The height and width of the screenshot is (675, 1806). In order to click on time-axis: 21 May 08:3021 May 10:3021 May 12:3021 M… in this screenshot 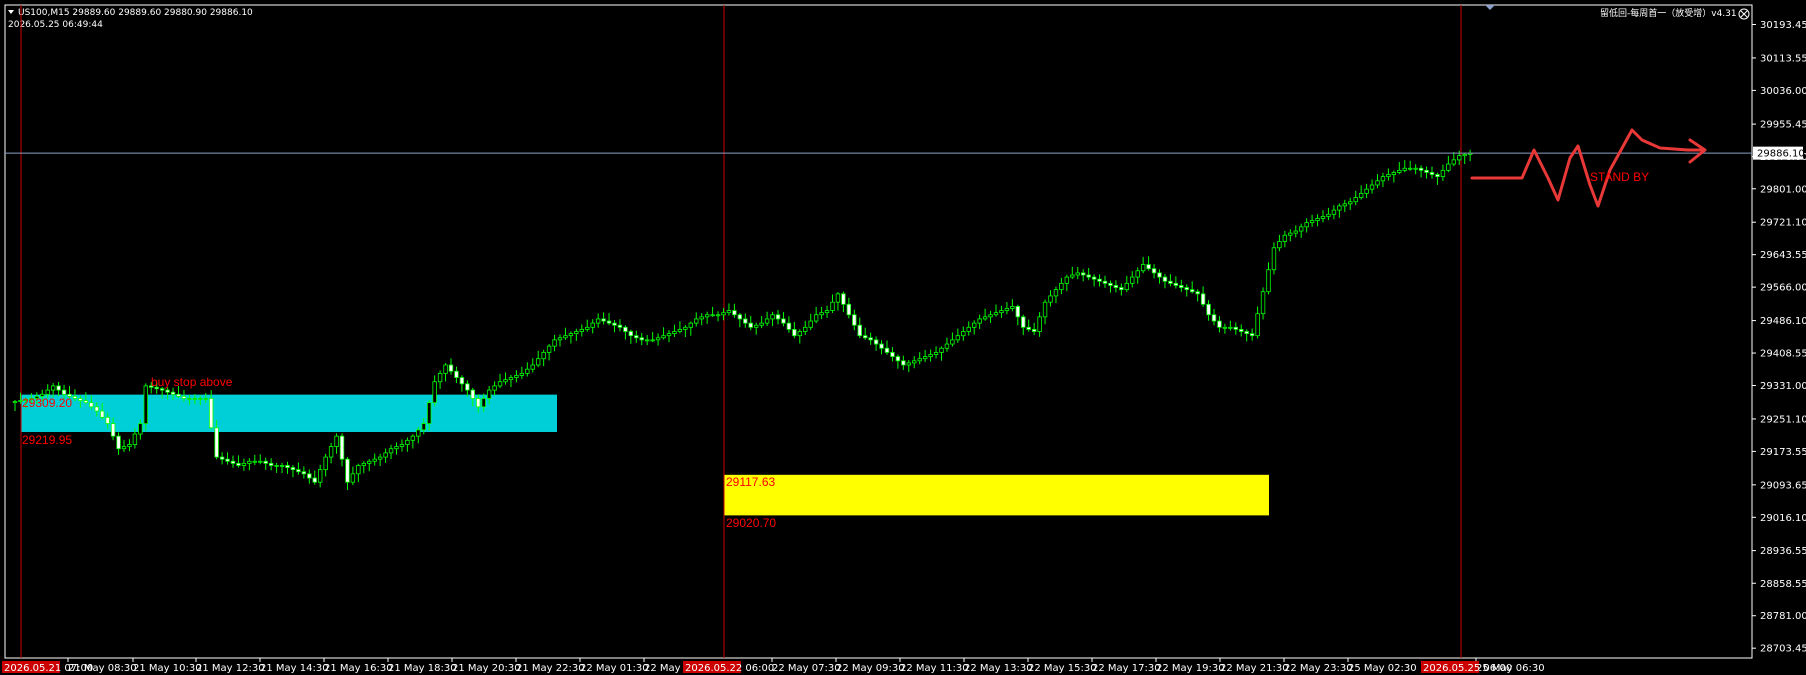, I will do `click(773, 666)`.